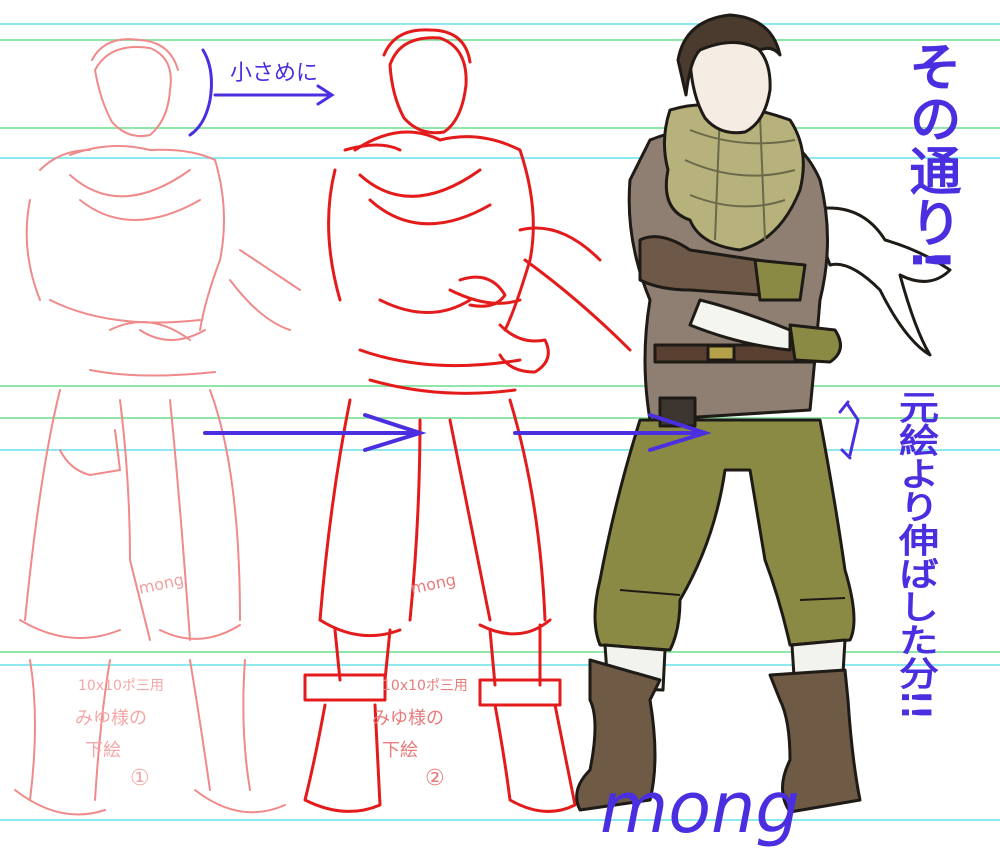 The width and height of the screenshot is (1000, 849). What do you see at coordinates (425, 686) in the screenshot?
I see `sketch-two-note-line1: 10x10ポ三用` at bounding box center [425, 686].